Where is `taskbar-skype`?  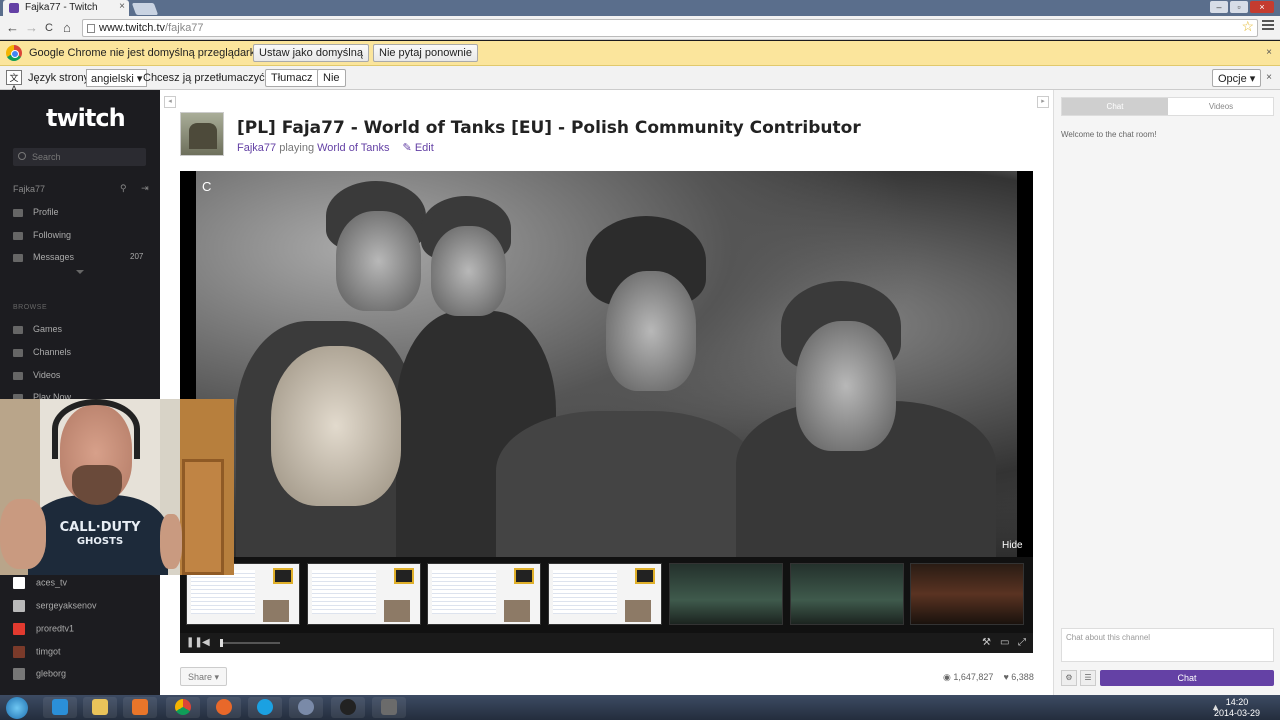 taskbar-skype is located at coordinates (265, 707).